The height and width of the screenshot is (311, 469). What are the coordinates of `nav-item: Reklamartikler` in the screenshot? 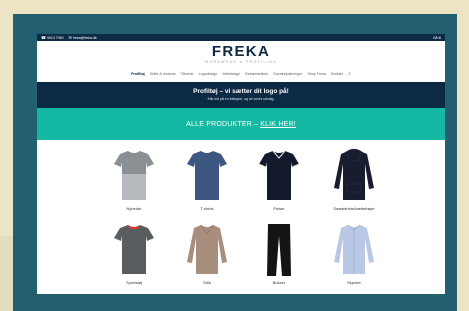 It's located at (256, 74).